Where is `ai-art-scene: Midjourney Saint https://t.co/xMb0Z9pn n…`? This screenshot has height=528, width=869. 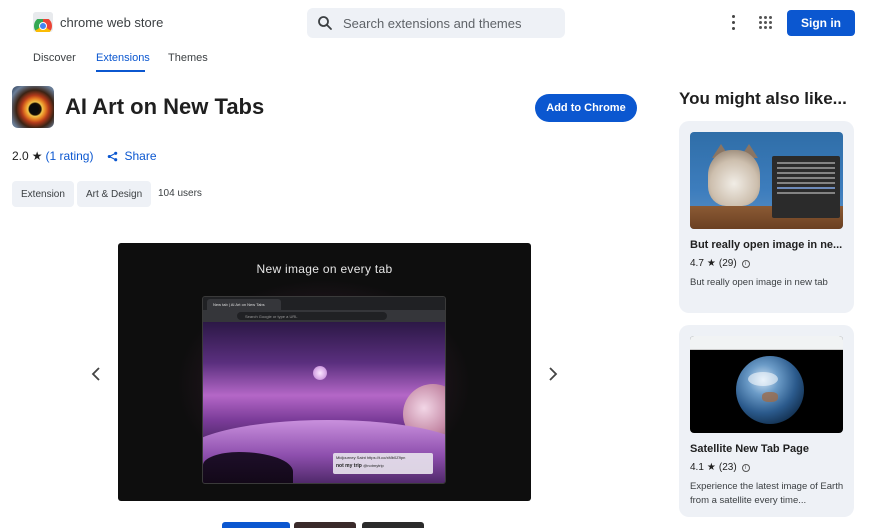 ai-art-scene: Midjourney Saint https://t.co/xMb0Z9pn n… is located at coordinates (324, 402).